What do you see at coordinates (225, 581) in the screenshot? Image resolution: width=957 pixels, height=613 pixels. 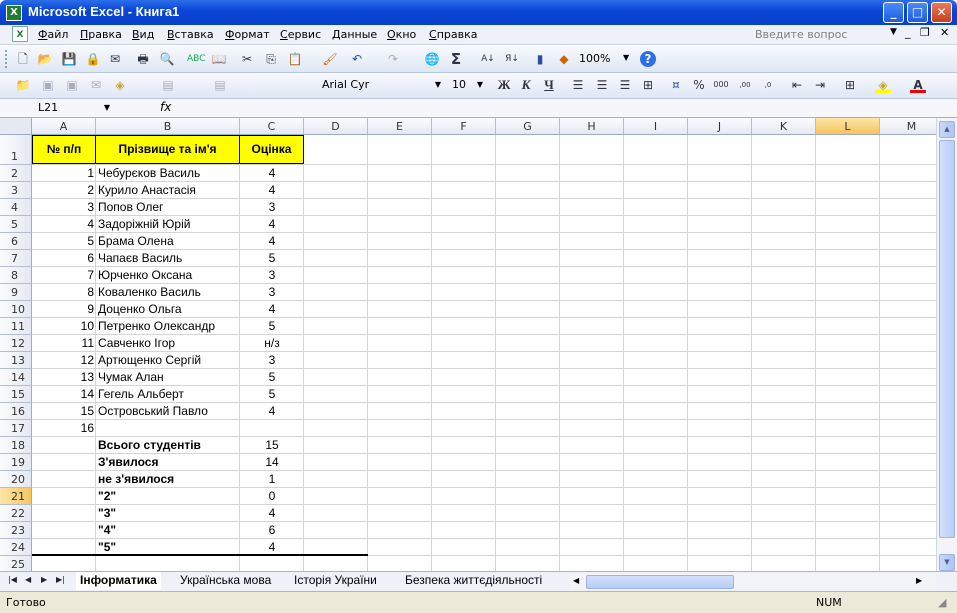 I see `sheet-tab-ukrainian: Українська мова` at bounding box center [225, 581].